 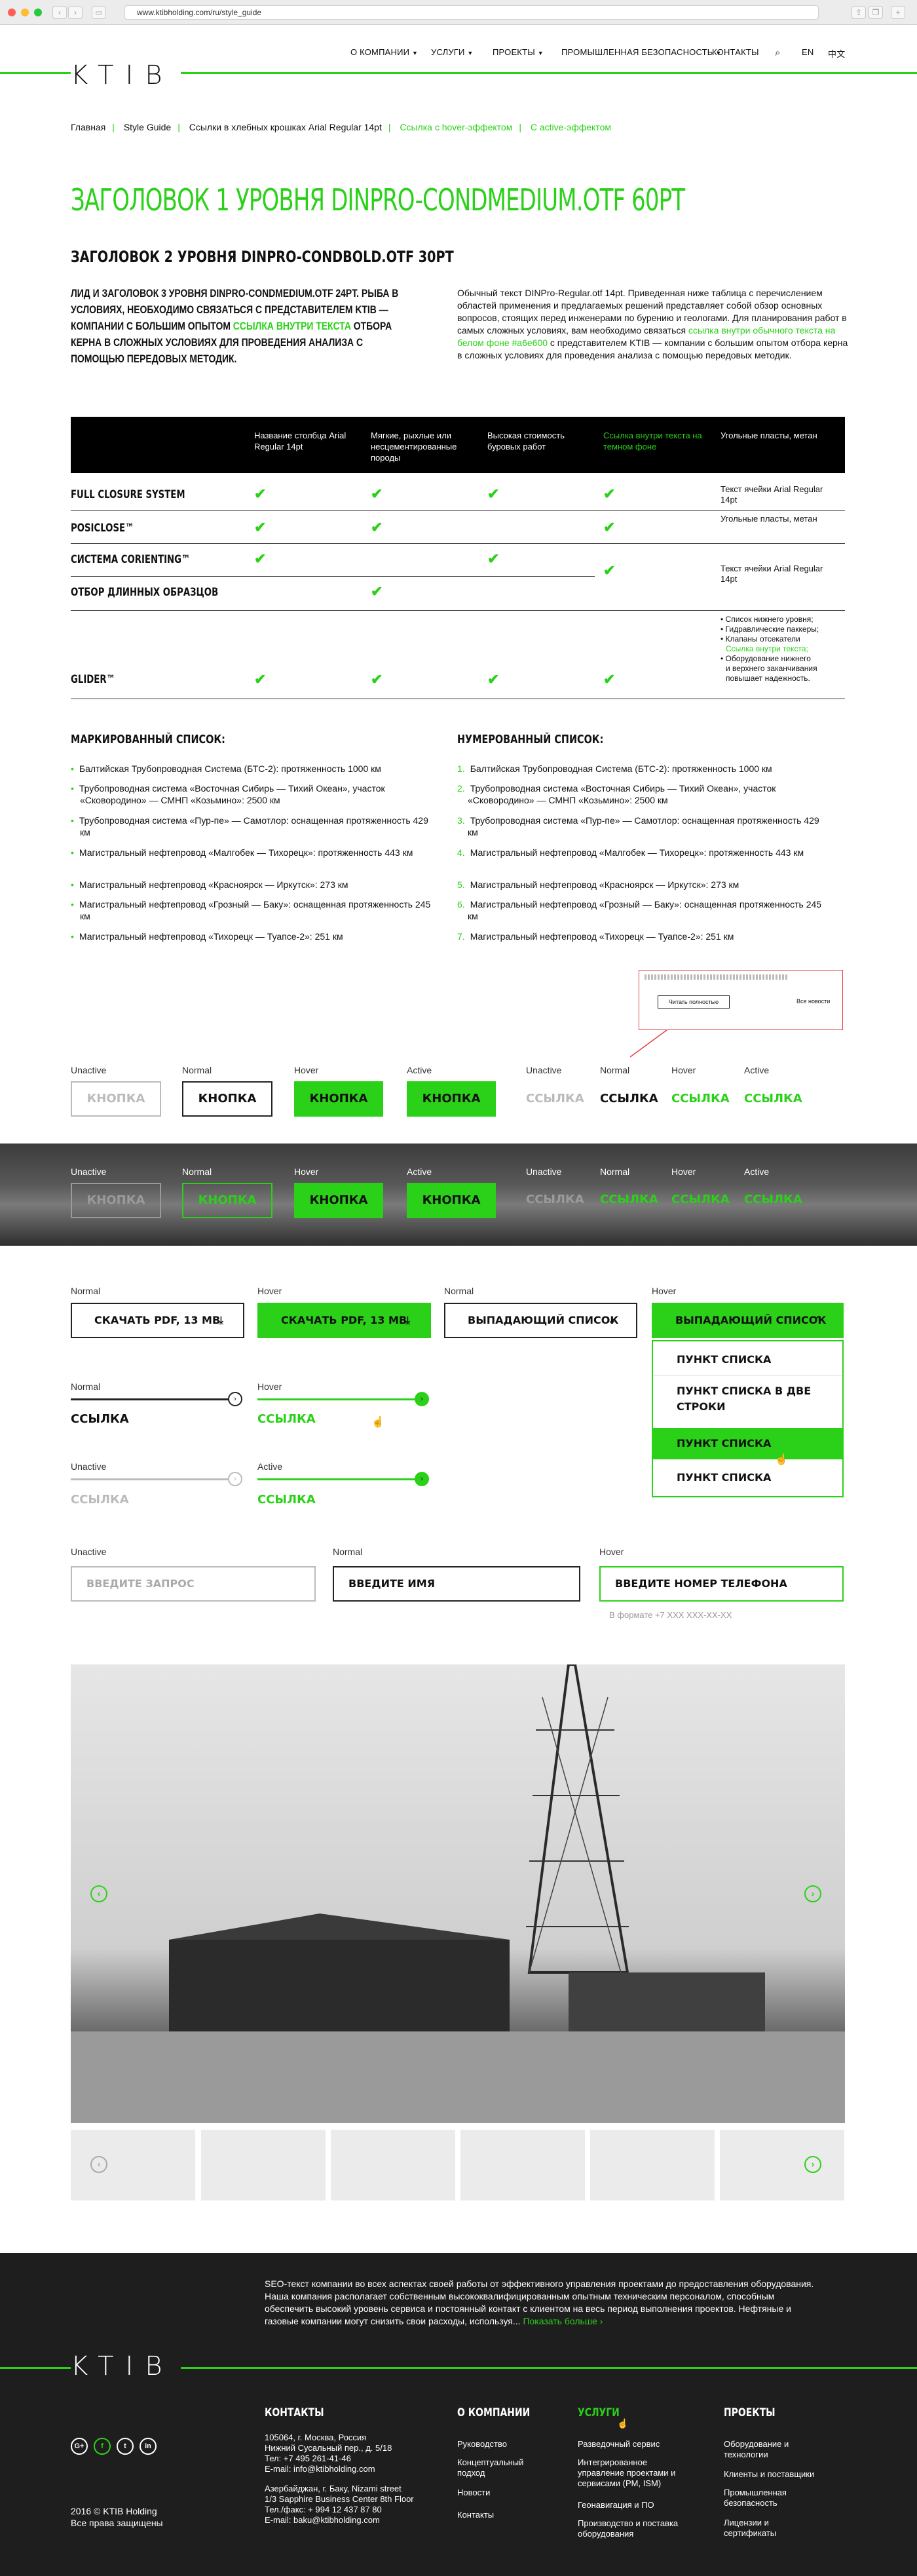 I want to click on footer-link: Оборудование и технологии, so click(x=763, y=2449).